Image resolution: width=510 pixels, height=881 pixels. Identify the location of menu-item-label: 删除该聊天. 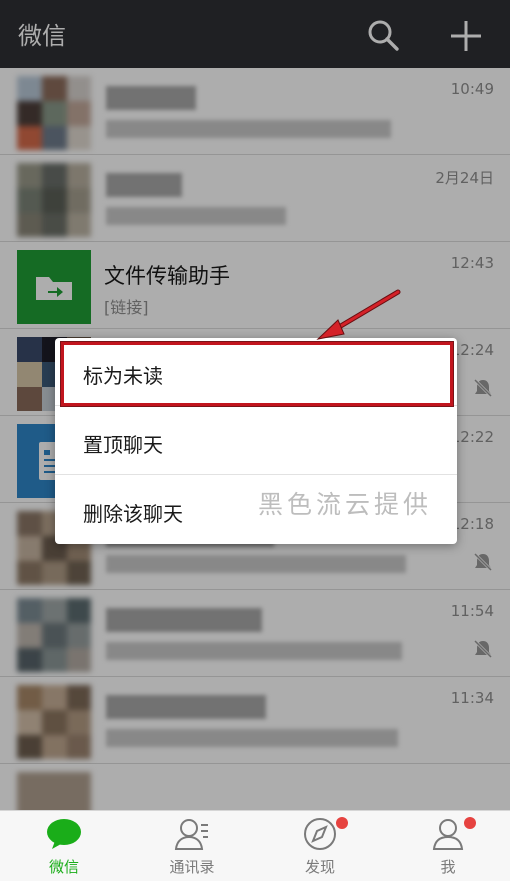
(133, 514).